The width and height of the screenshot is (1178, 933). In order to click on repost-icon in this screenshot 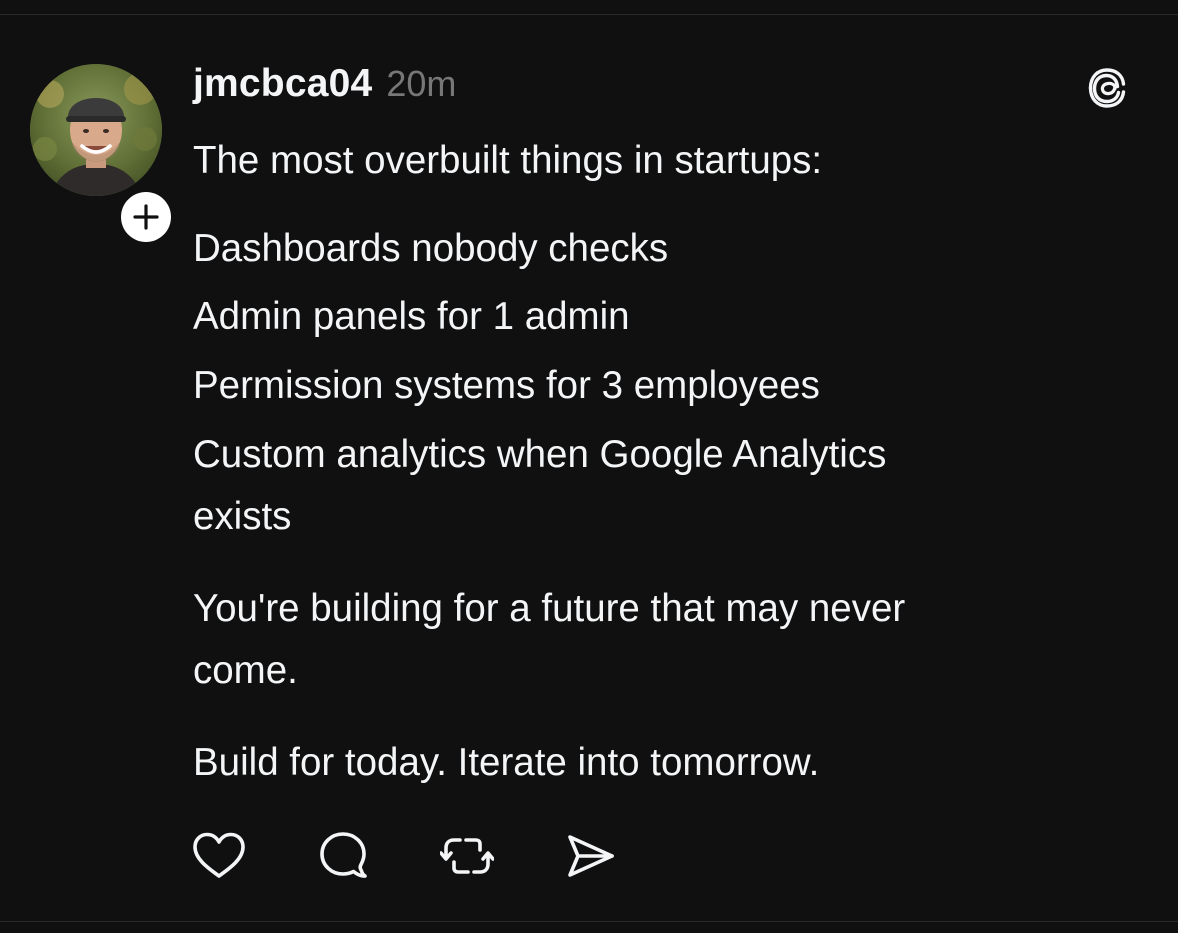, I will do `click(467, 856)`.